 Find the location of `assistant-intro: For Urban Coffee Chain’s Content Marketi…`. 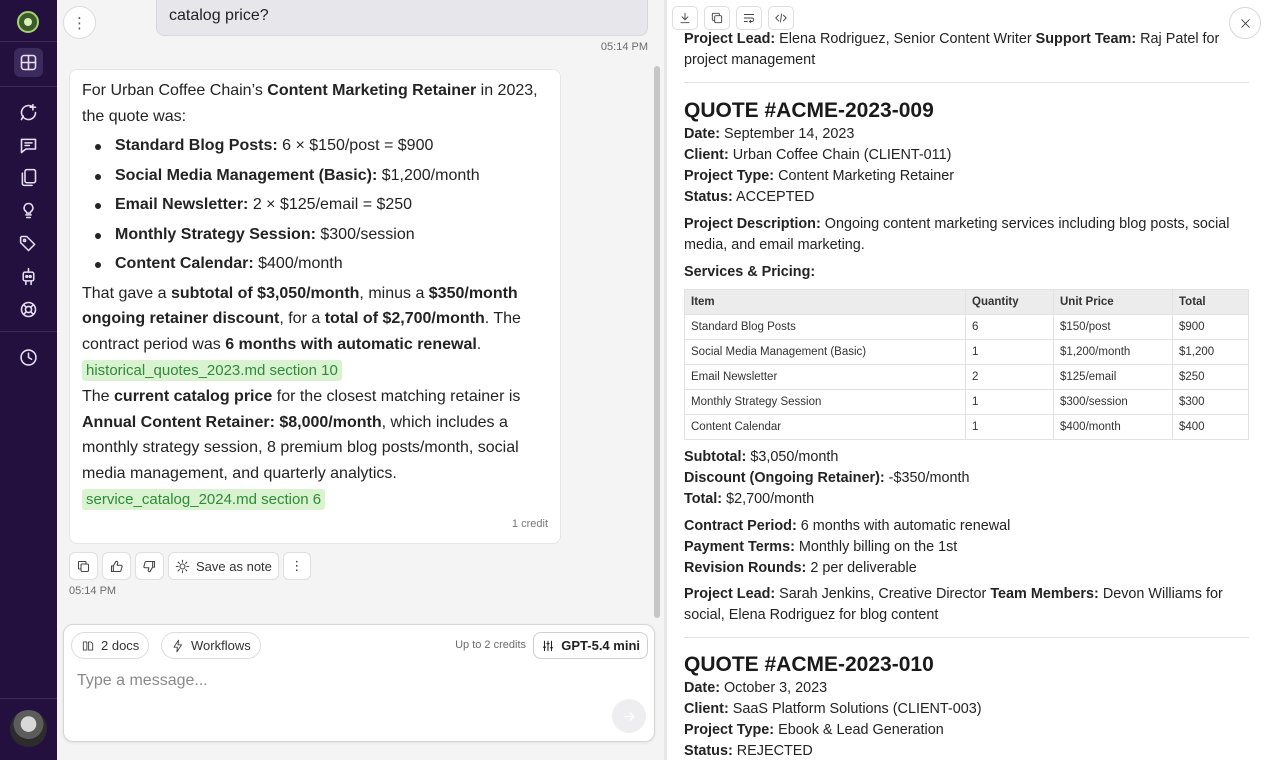

assistant-intro: For Urban Coffee Chain’s Content Marketi… is located at coordinates (310, 103).